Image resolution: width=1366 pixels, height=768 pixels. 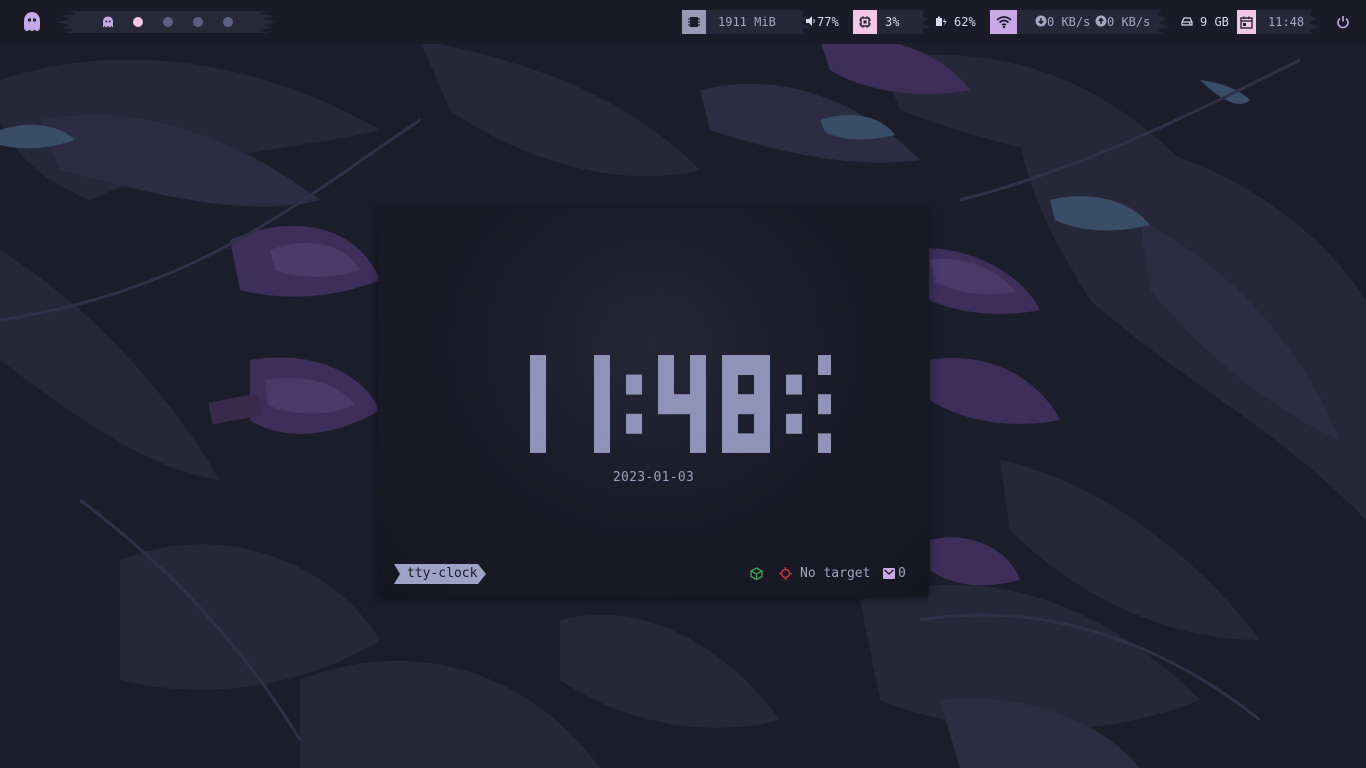 What do you see at coordinates (889, 573) in the screenshot?
I see `envelope-icon` at bounding box center [889, 573].